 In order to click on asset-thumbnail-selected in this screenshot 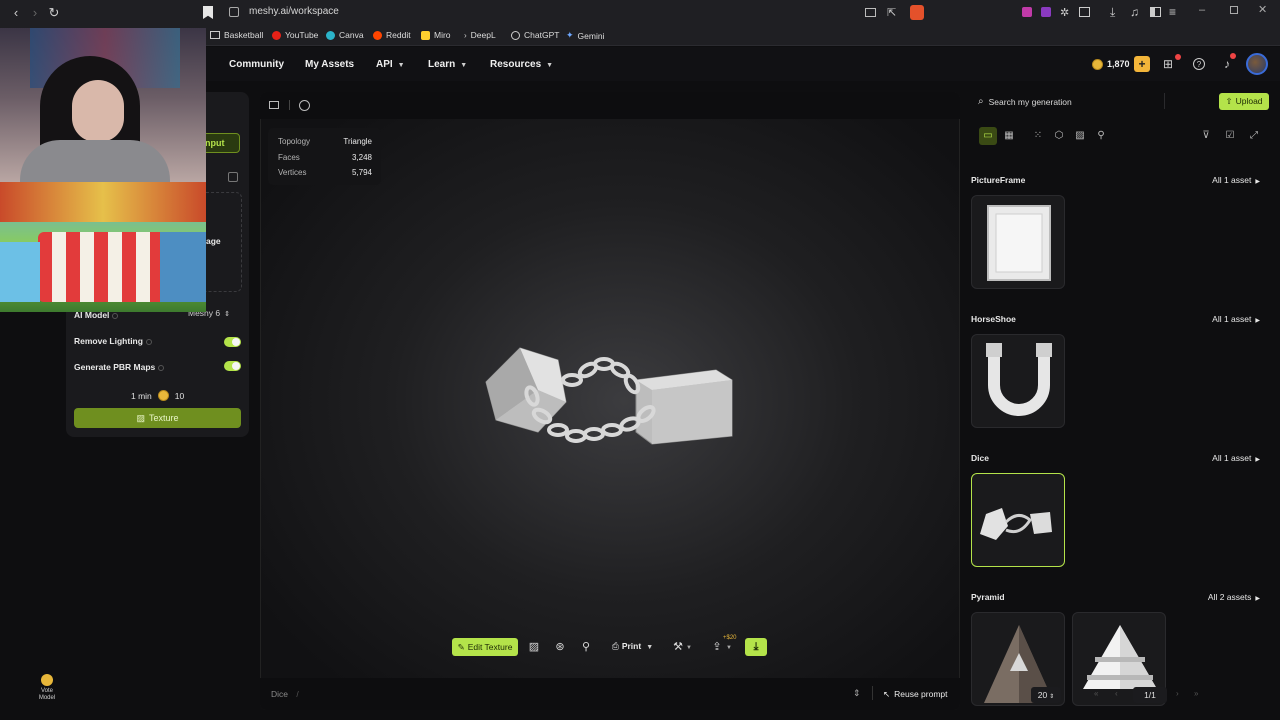, I will do `click(1018, 520)`.